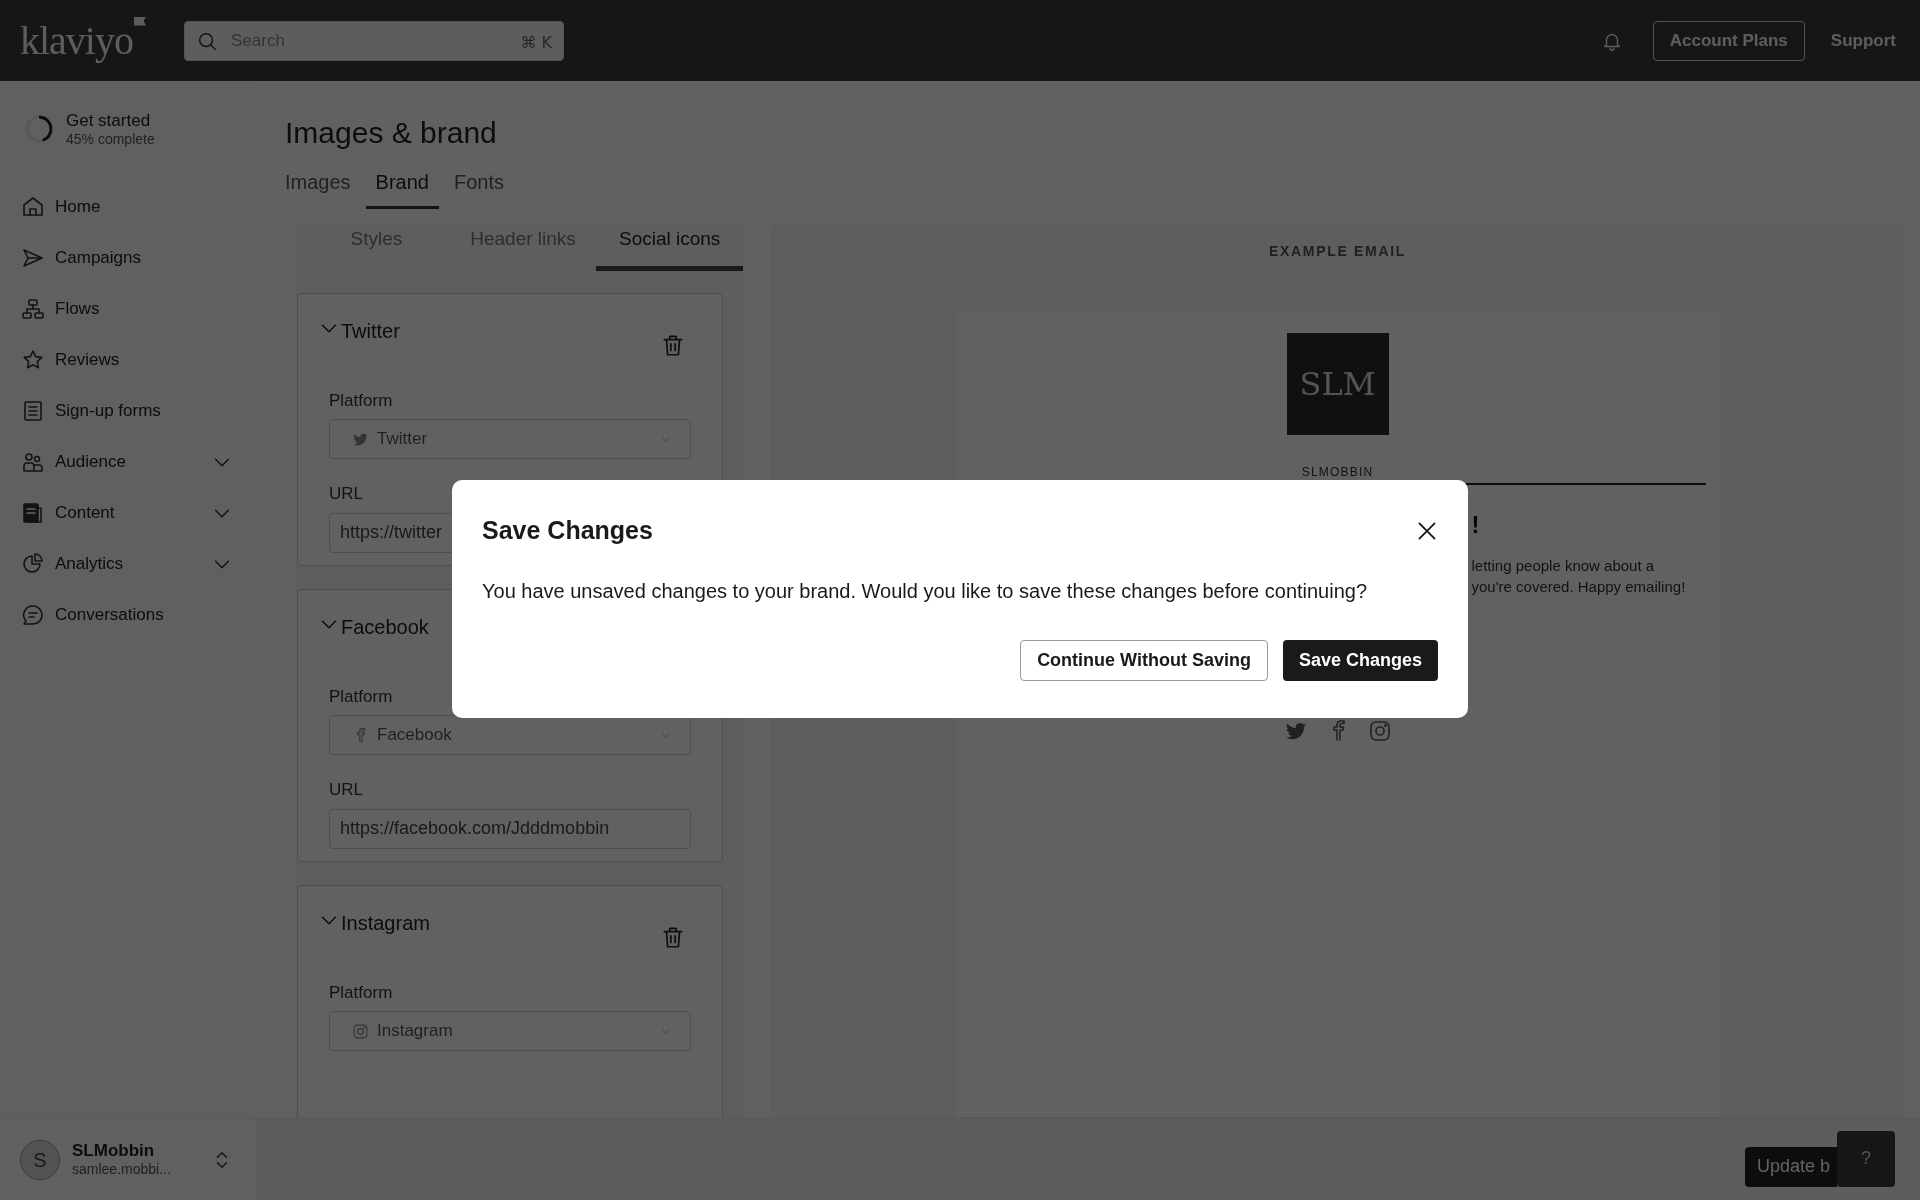  I want to click on support-link: Support, so click(1863, 40).